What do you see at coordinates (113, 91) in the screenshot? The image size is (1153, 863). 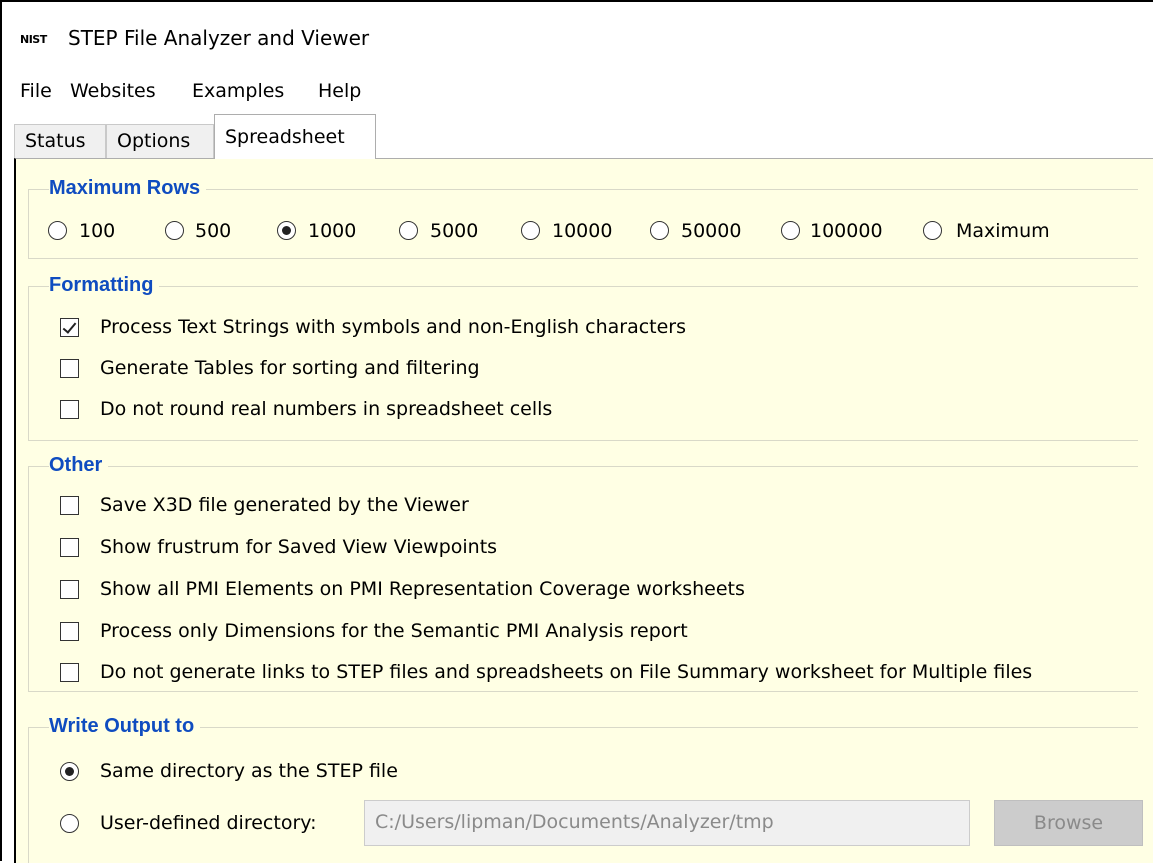 I see `menu-websites: Websites` at bounding box center [113, 91].